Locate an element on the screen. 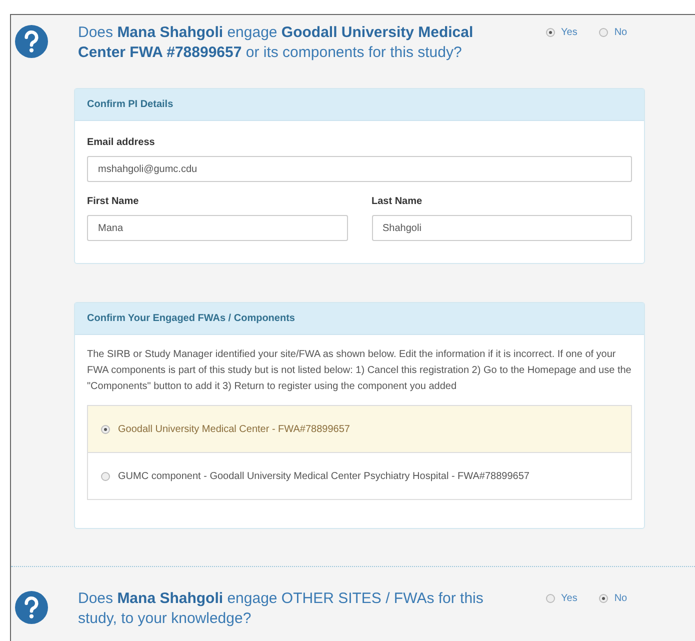  first-name-field: Mana is located at coordinates (217, 228).